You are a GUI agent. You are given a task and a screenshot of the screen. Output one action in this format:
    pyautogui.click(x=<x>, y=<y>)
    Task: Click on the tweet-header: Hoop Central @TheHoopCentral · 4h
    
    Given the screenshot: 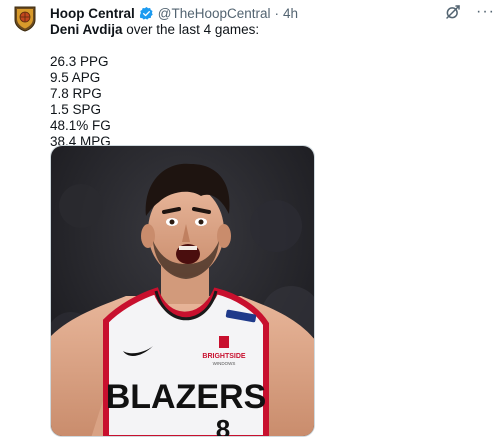 What is the action you would take?
    pyautogui.click(x=174, y=13)
    